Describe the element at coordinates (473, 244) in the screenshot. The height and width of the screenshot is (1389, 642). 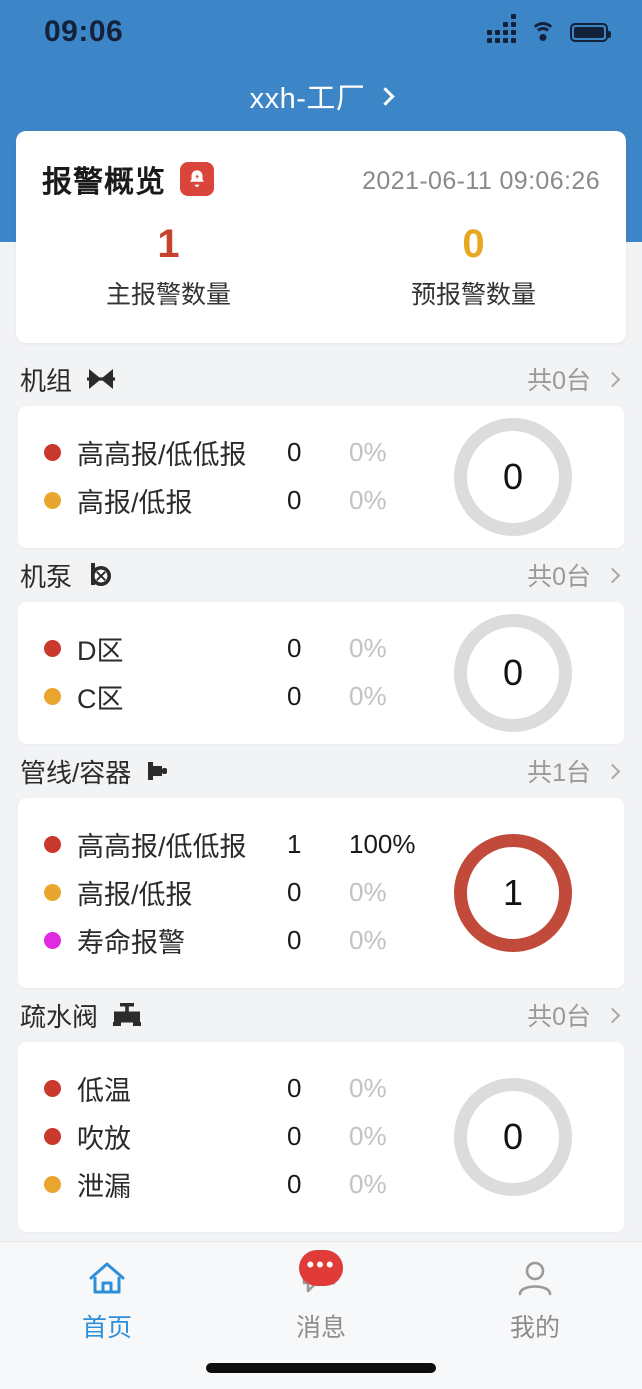
I see `pre-alarm-count: 0` at that location.